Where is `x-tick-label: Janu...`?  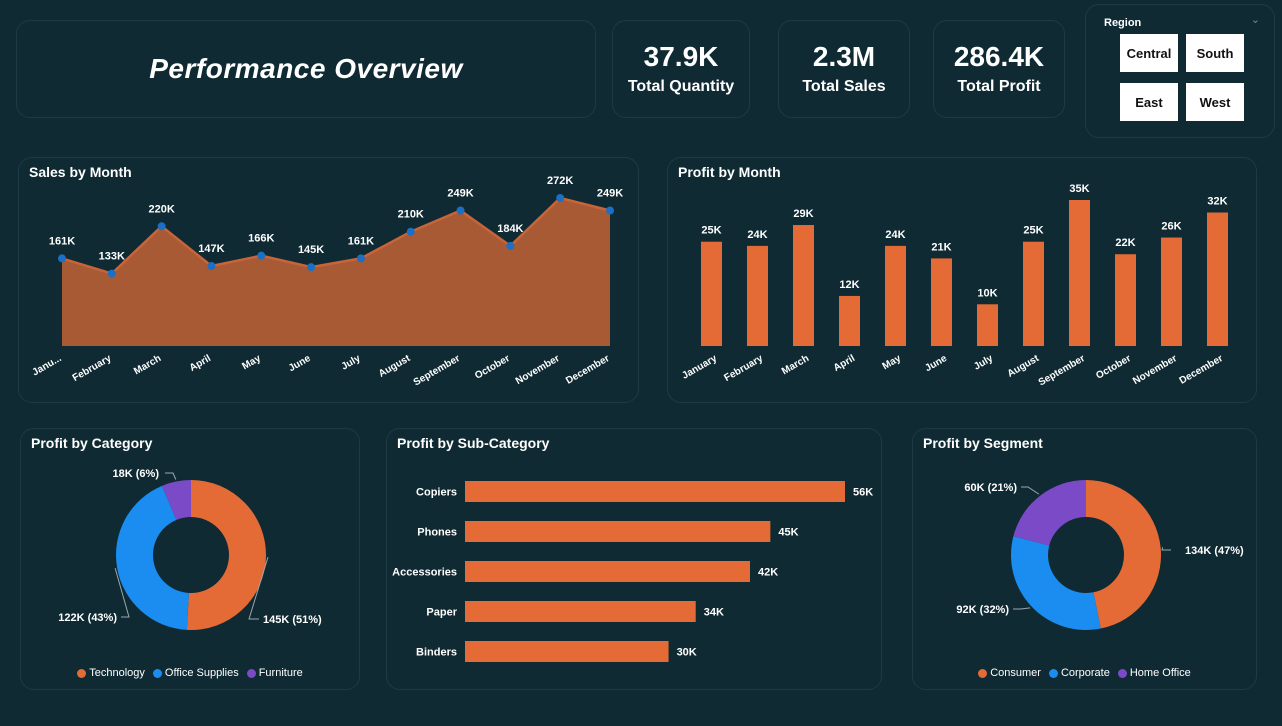
x-tick-label: Janu... is located at coordinates (47, 365).